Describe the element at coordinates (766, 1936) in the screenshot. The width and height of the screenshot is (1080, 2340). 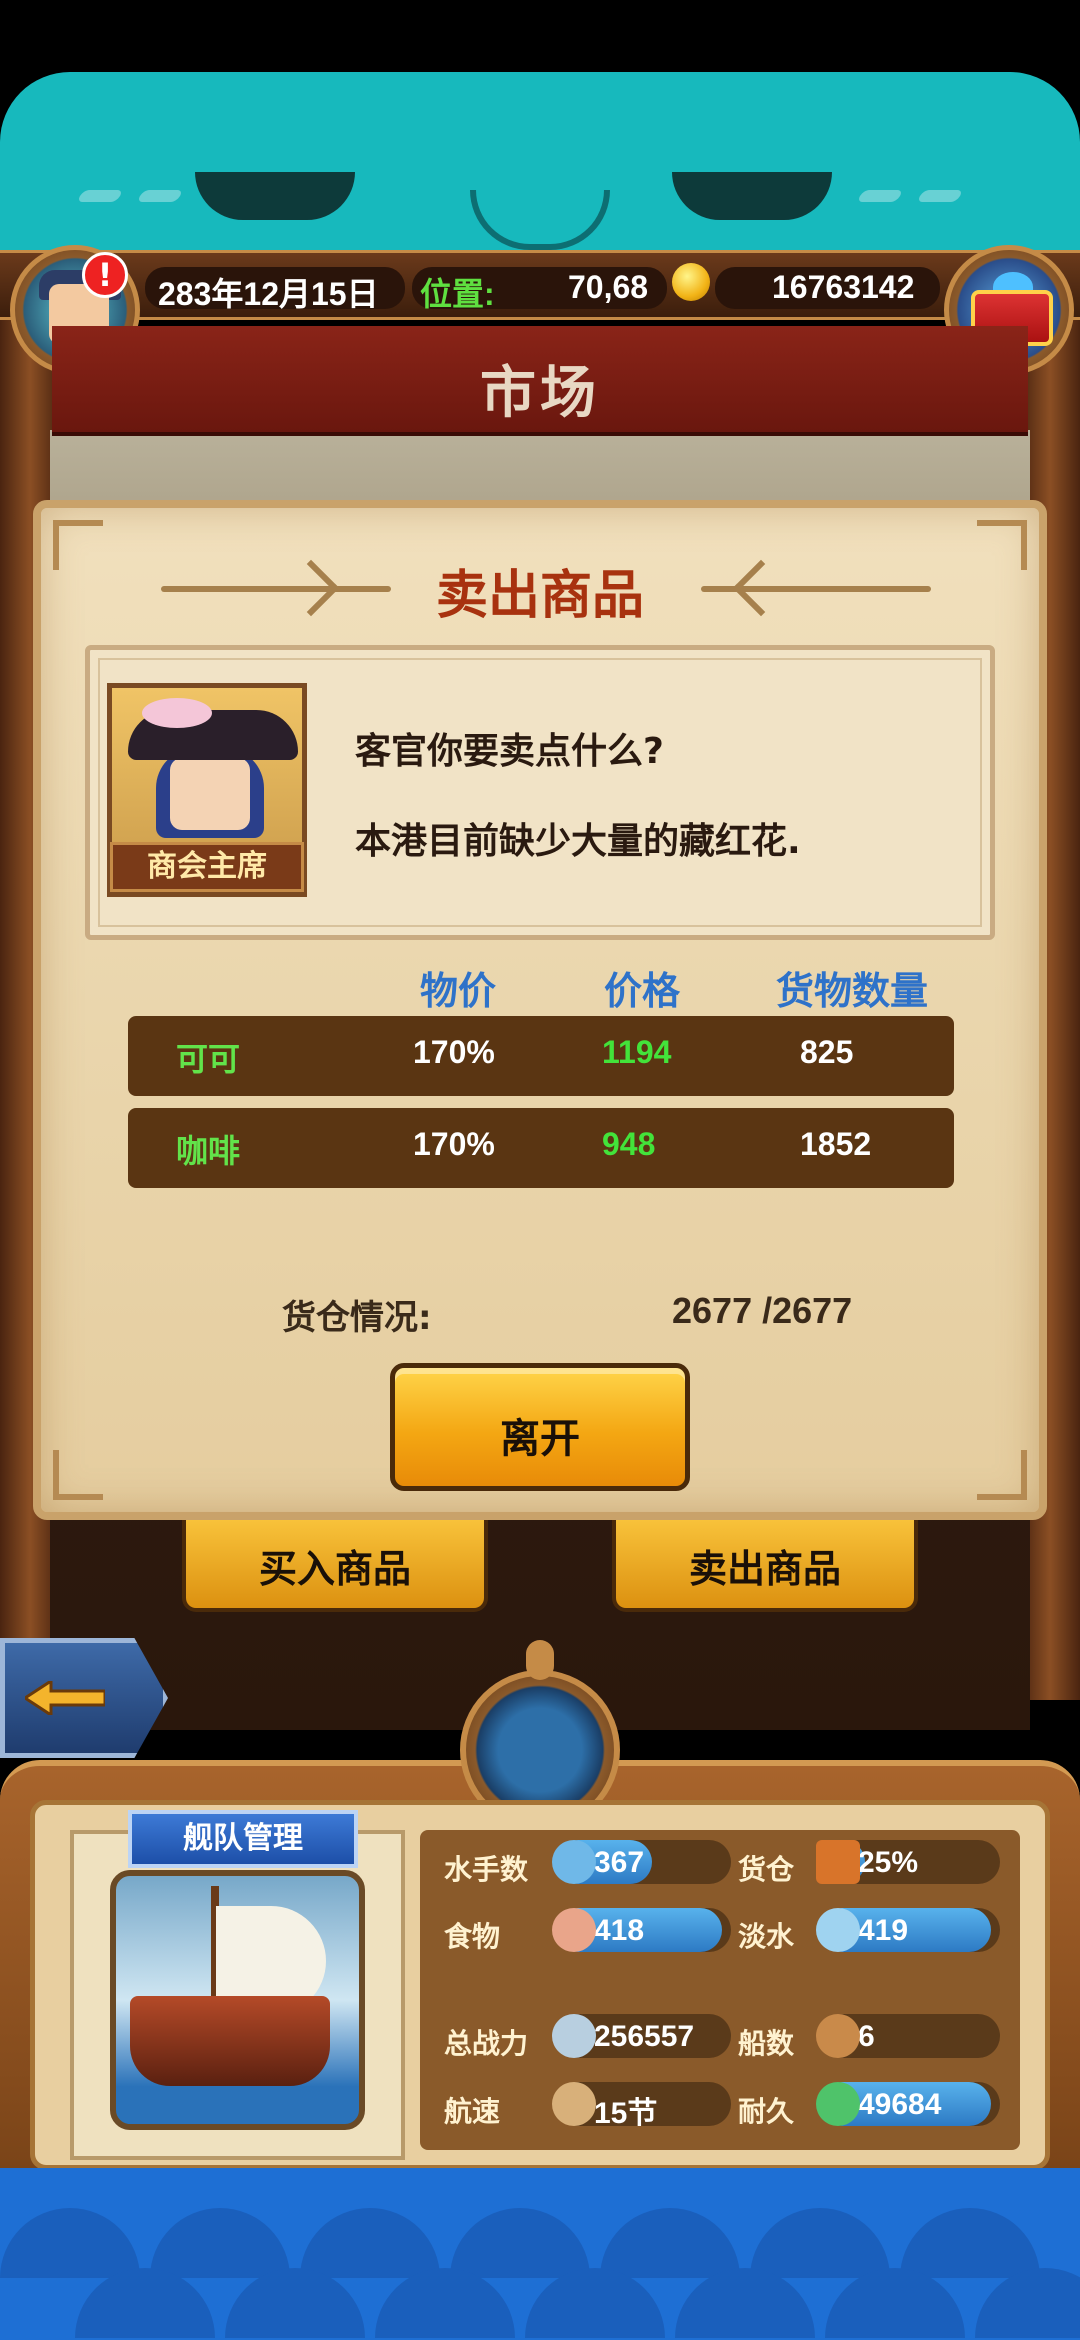
I see `water-label: 淡水` at that location.